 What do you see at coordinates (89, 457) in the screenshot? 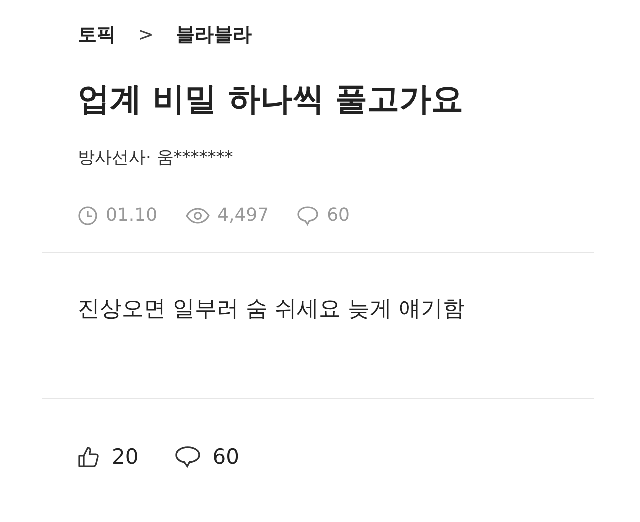
I see `thumbs-up-icon` at bounding box center [89, 457].